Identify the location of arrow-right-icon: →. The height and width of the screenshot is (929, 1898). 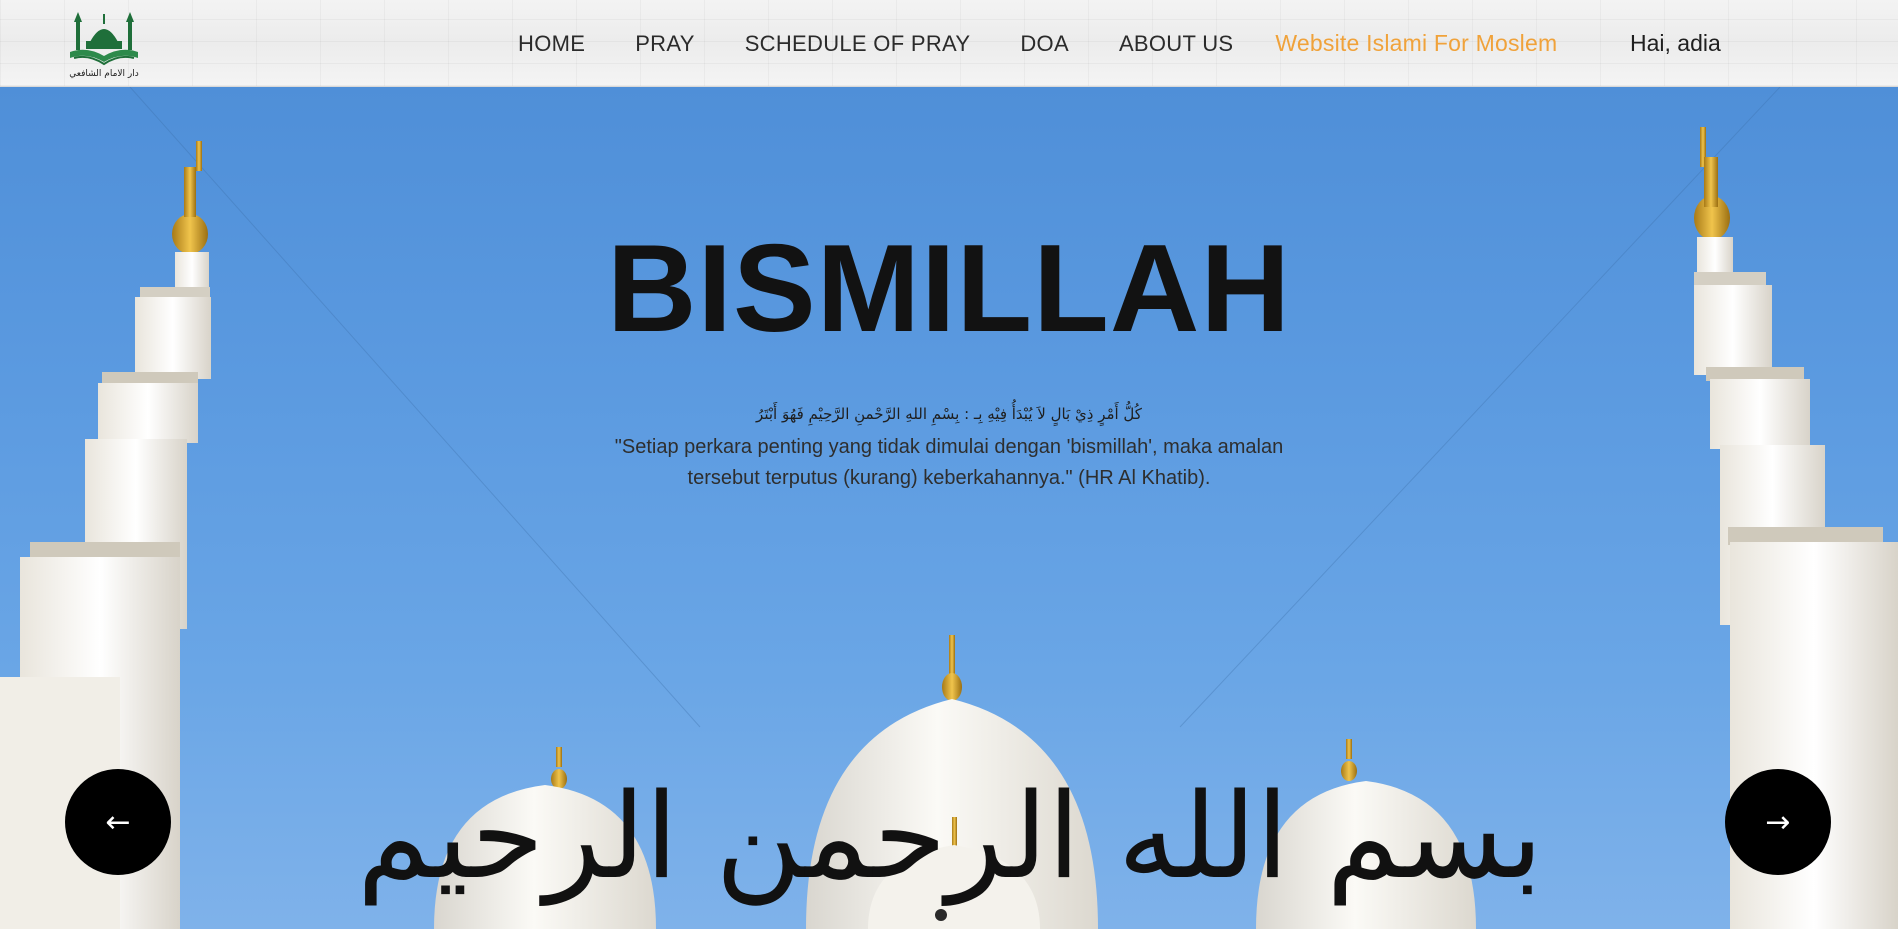
(1778, 822).